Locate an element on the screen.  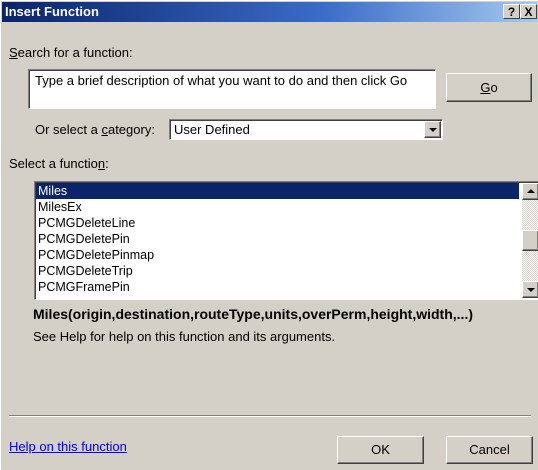
search-label: Search for a function: is located at coordinates (71, 52).